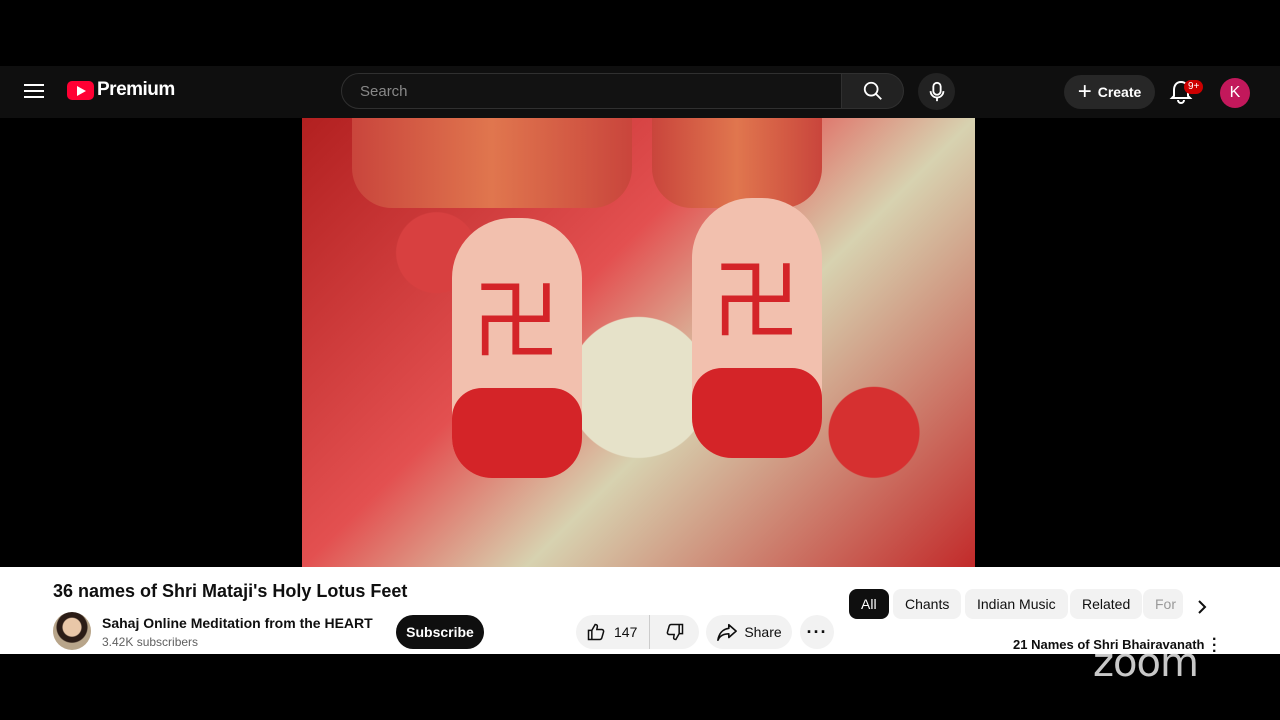  What do you see at coordinates (150, 642) in the screenshot?
I see `subscriber-count: 3.42K subscribers` at bounding box center [150, 642].